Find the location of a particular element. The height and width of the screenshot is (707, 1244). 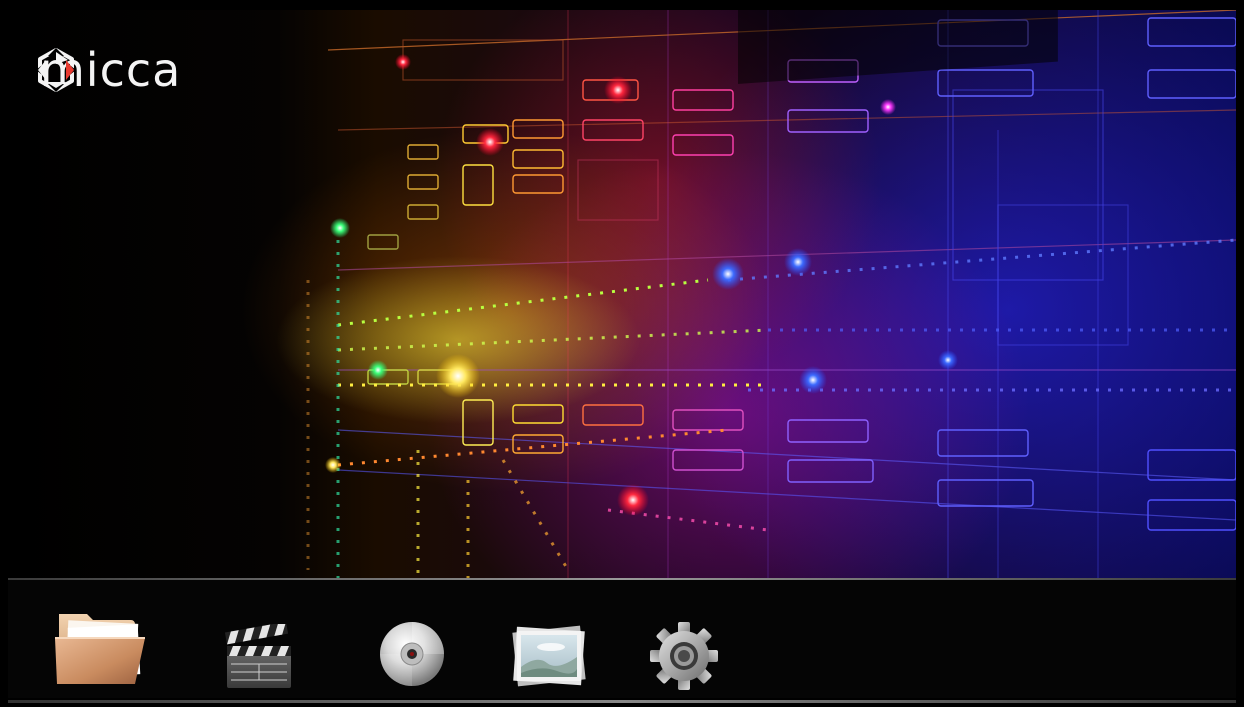

photos-icon is located at coordinates (549, 656).